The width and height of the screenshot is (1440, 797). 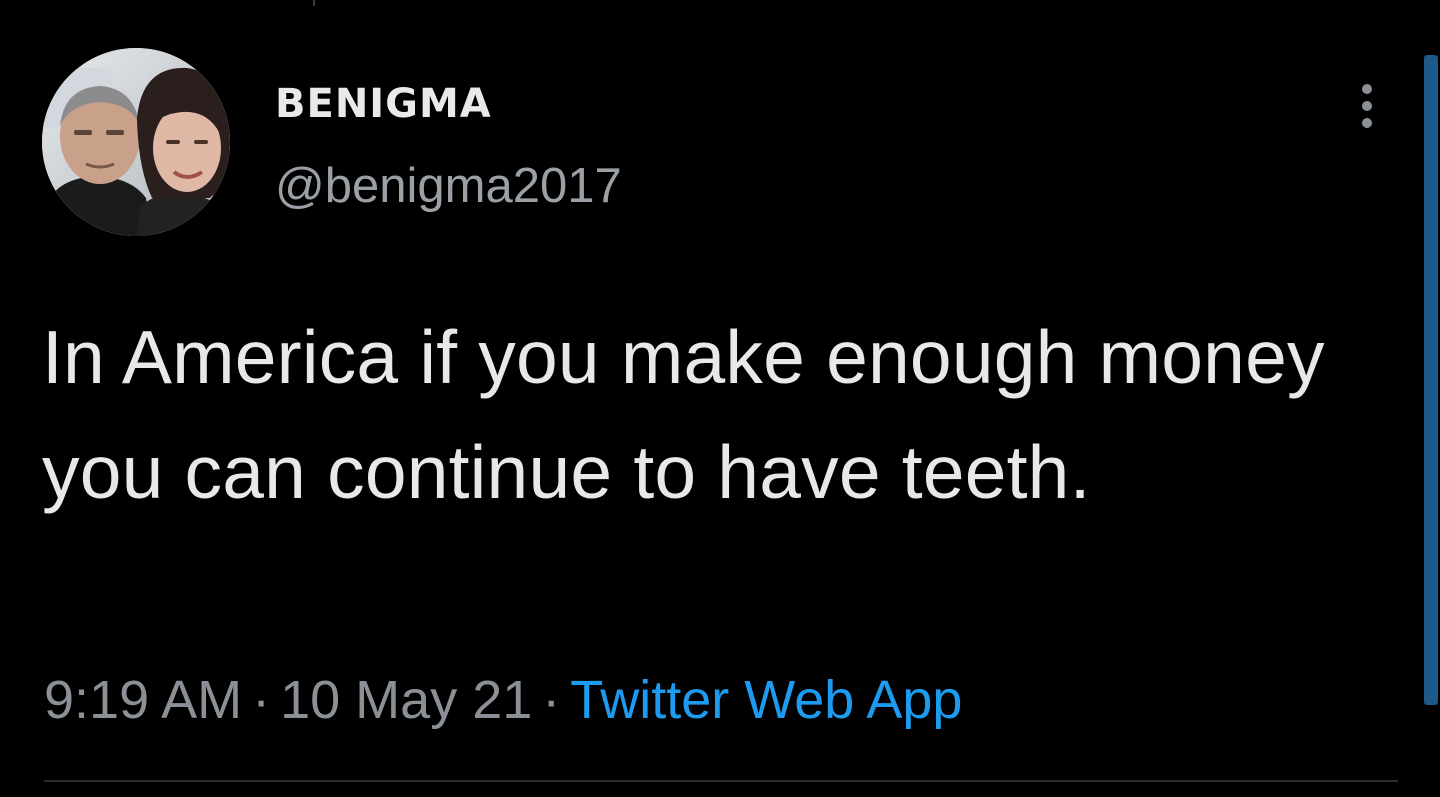 What do you see at coordinates (406, 700) in the screenshot?
I see `tweet-date: 10 May 21` at bounding box center [406, 700].